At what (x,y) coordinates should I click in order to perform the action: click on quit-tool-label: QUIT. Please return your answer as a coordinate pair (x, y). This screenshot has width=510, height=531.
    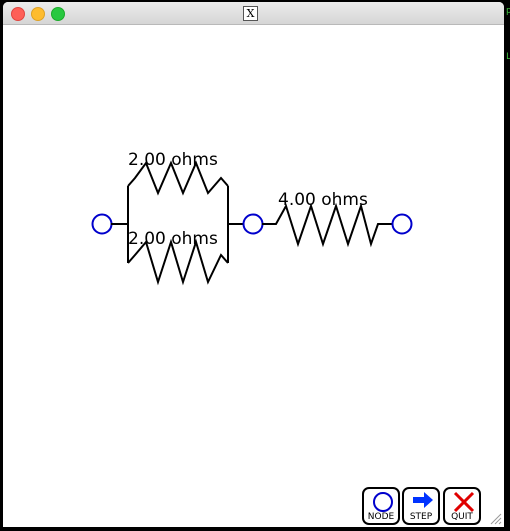
    Looking at the image, I should click on (462, 517).